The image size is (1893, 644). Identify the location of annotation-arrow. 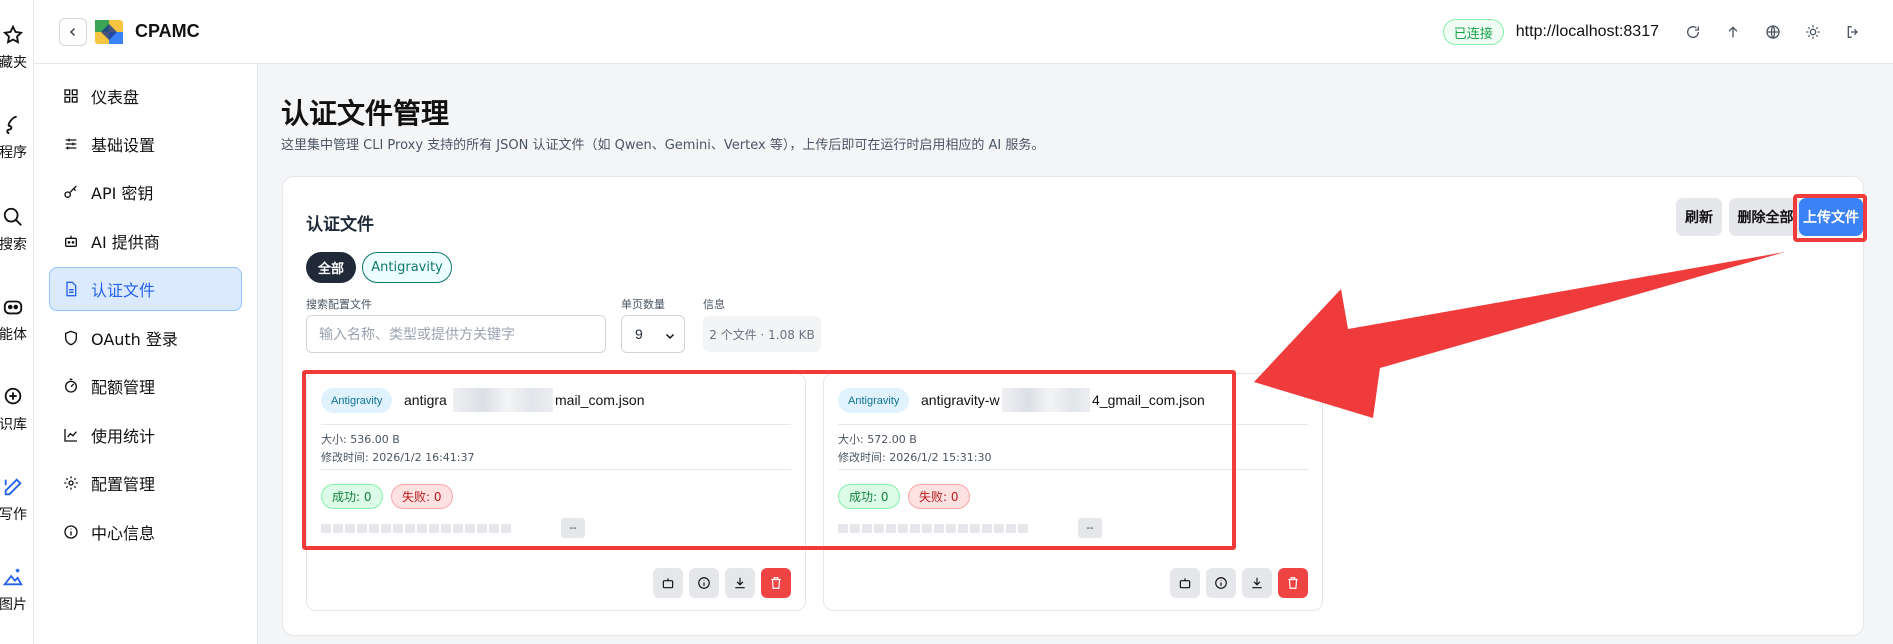
(1519, 335).